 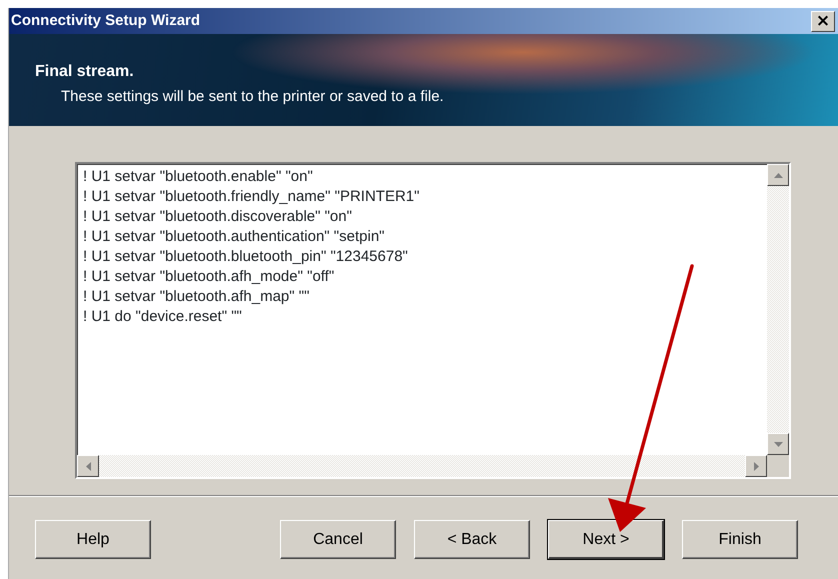 I want to click on up-arrow-icon, so click(x=778, y=175).